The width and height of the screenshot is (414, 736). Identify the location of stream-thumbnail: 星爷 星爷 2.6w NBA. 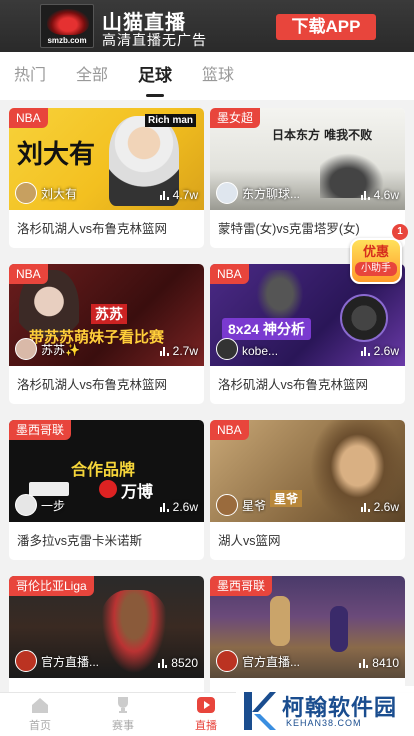
(307, 471).